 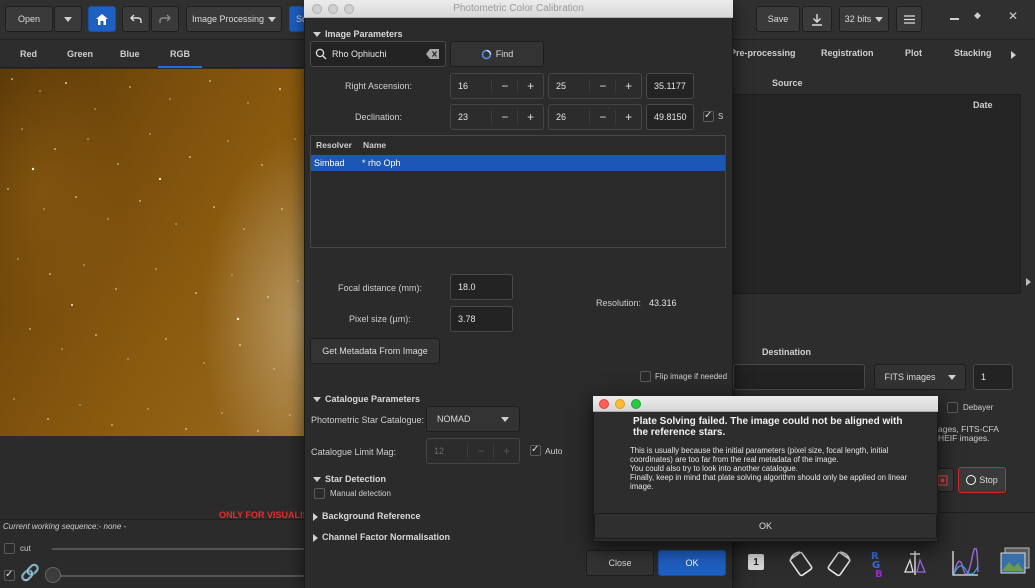 I want to click on ok-button: OK, so click(x=692, y=563).